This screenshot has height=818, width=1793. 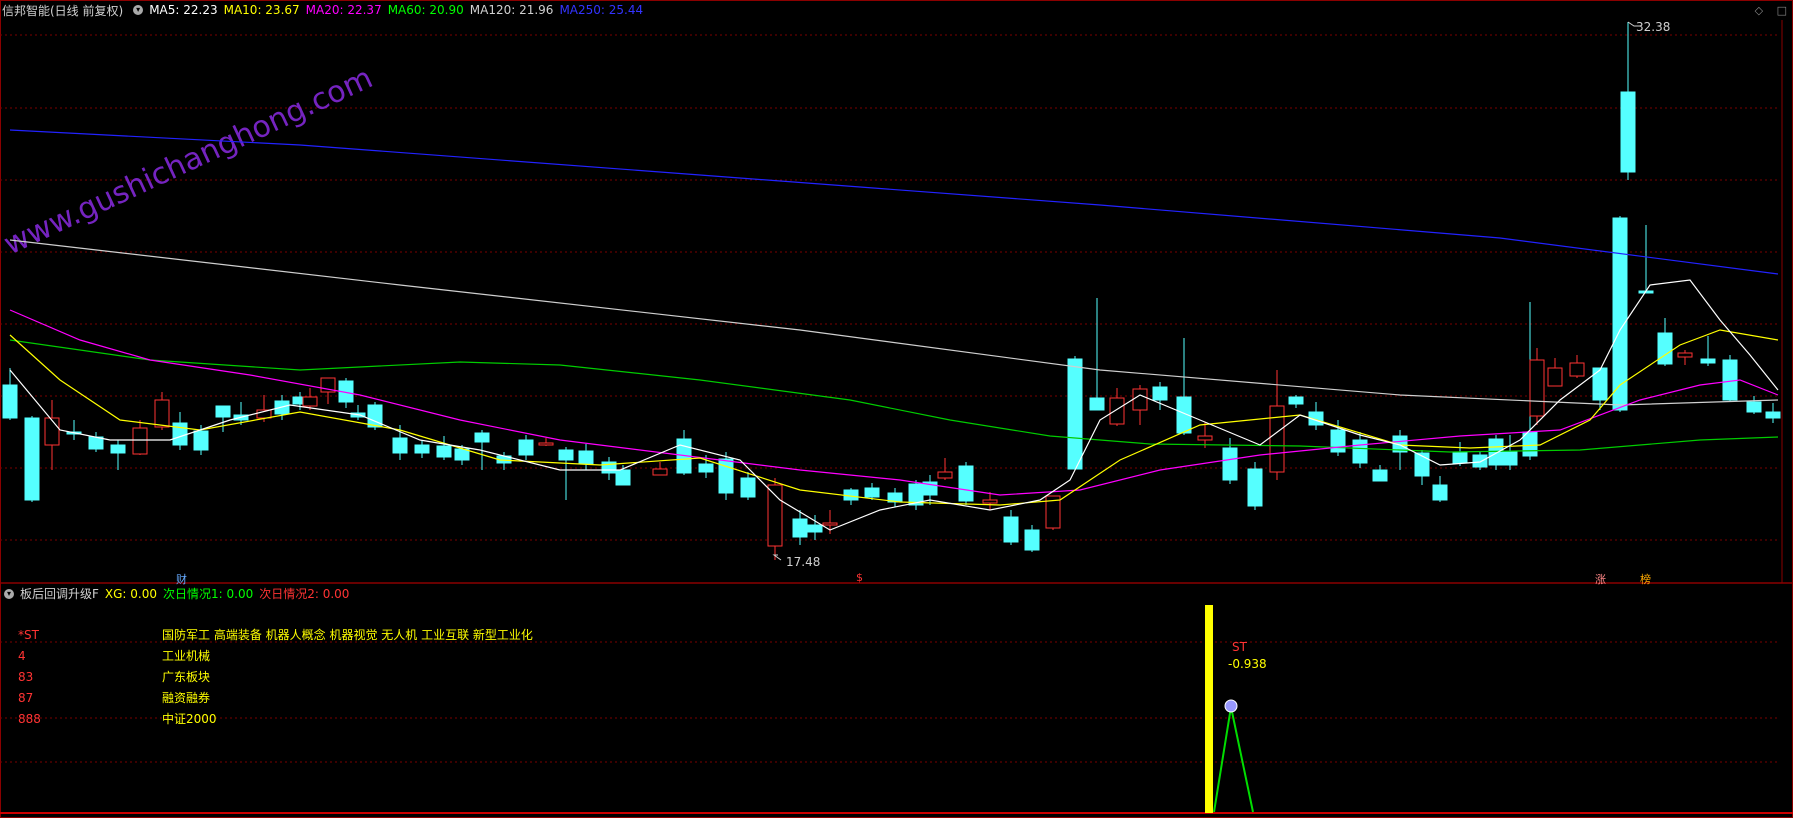 I want to click on signal-line, so click(x=1233, y=759).